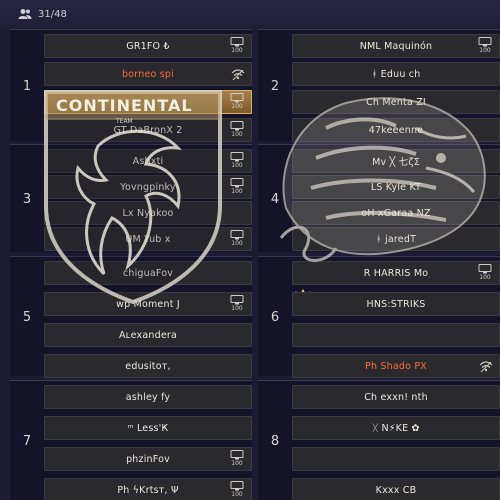  Describe the element at coordinates (379, 317) in the screenshot. I see `group-6: 6 R HARRIS Mo 100 HNS:STRIKS Ph Shado PX` at that location.